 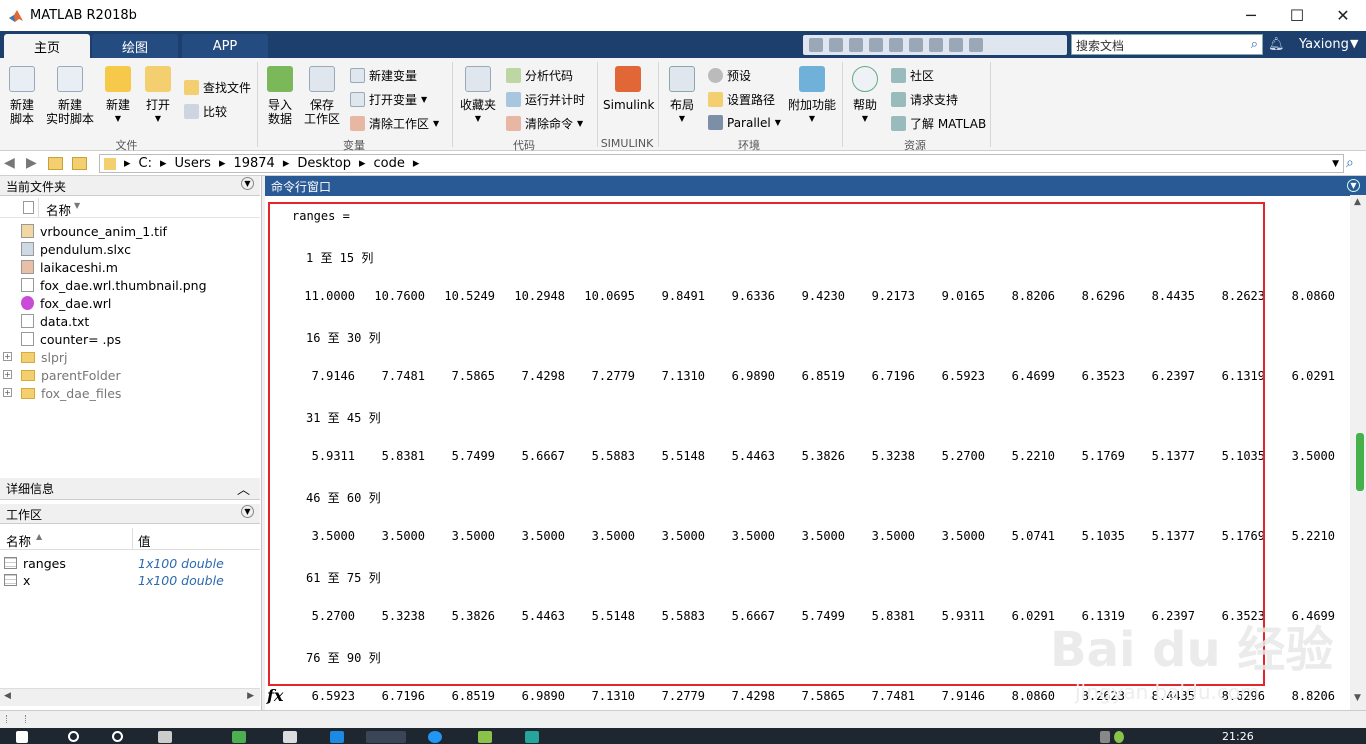 What do you see at coordinates (129, 339) in the screenshot?
I see `file-list-item: counter= .ps` at bounding box center [129, 339].